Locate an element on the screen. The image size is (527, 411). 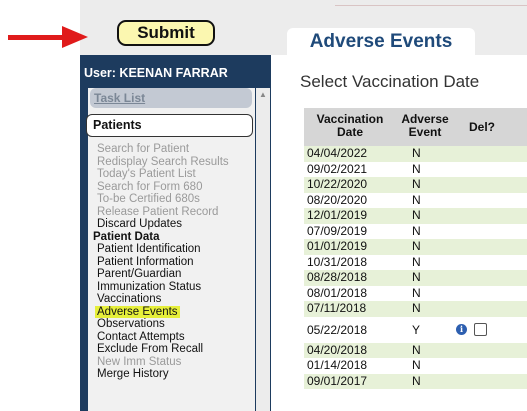
vaccination-date: 05/22/2018 is located at coordinates (337, 330).